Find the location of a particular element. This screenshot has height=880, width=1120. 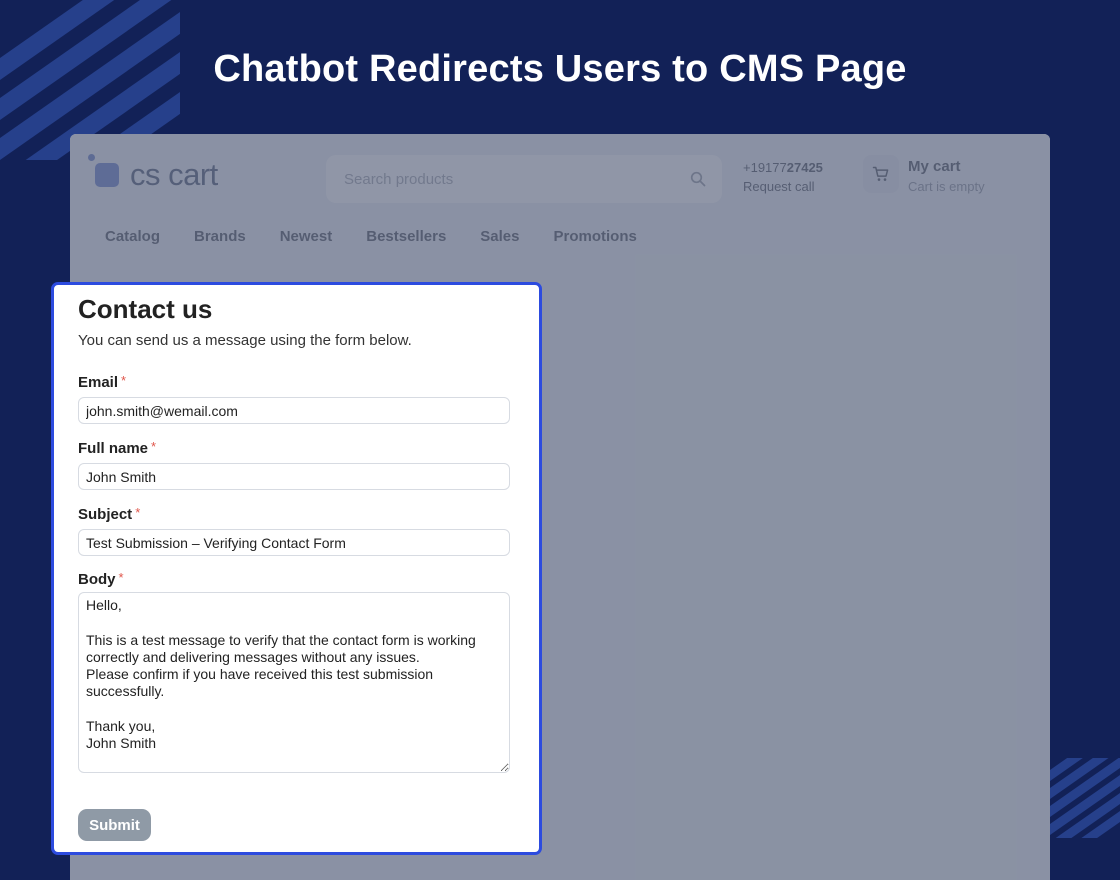

cart-icon is located at coordinates (880, 173).